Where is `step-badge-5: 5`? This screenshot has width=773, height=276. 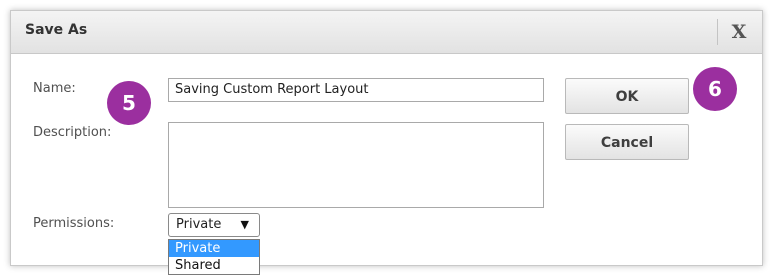 step-badge-5: 5 is located at coordinates (129, 103).